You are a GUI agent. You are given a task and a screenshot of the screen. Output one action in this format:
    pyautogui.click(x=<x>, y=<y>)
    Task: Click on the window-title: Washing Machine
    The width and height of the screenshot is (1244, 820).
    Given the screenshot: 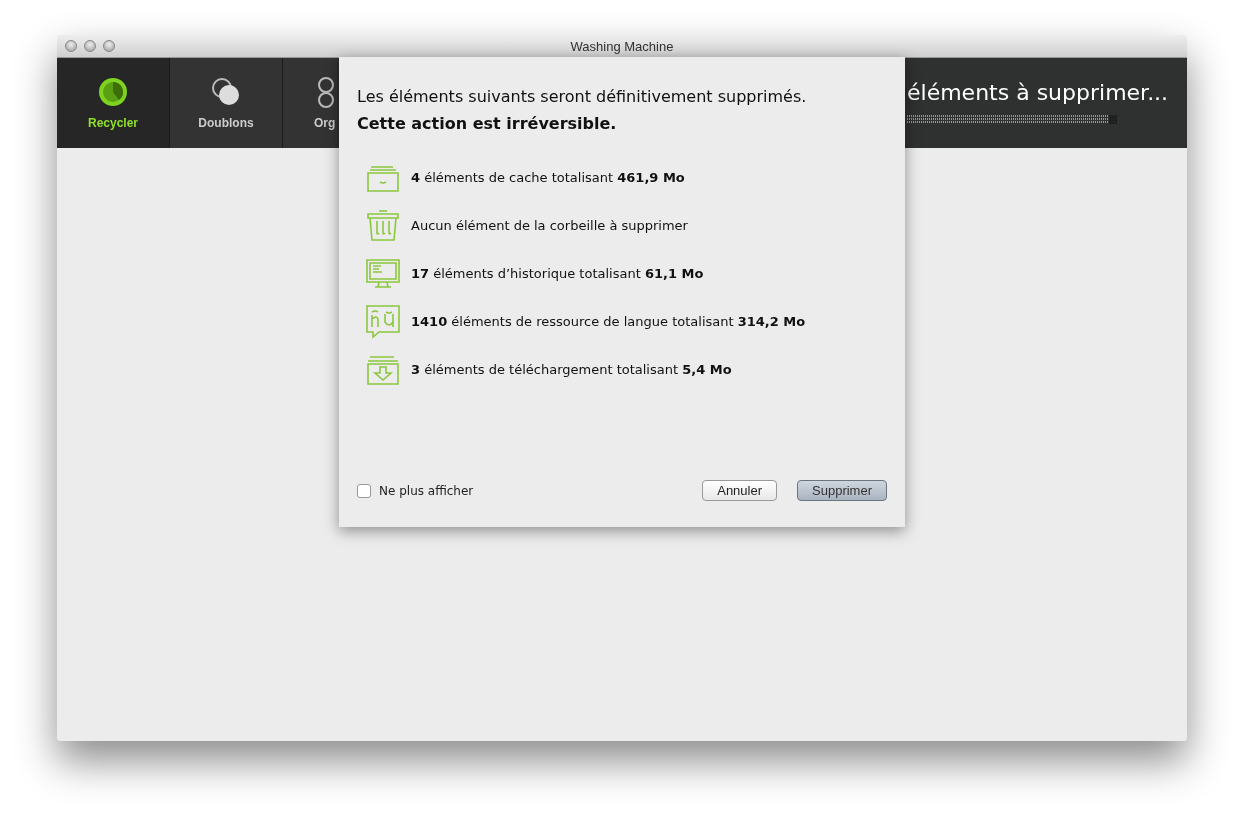 What is the action you would take?
    pyautogui.click(x=622, y=46)
    